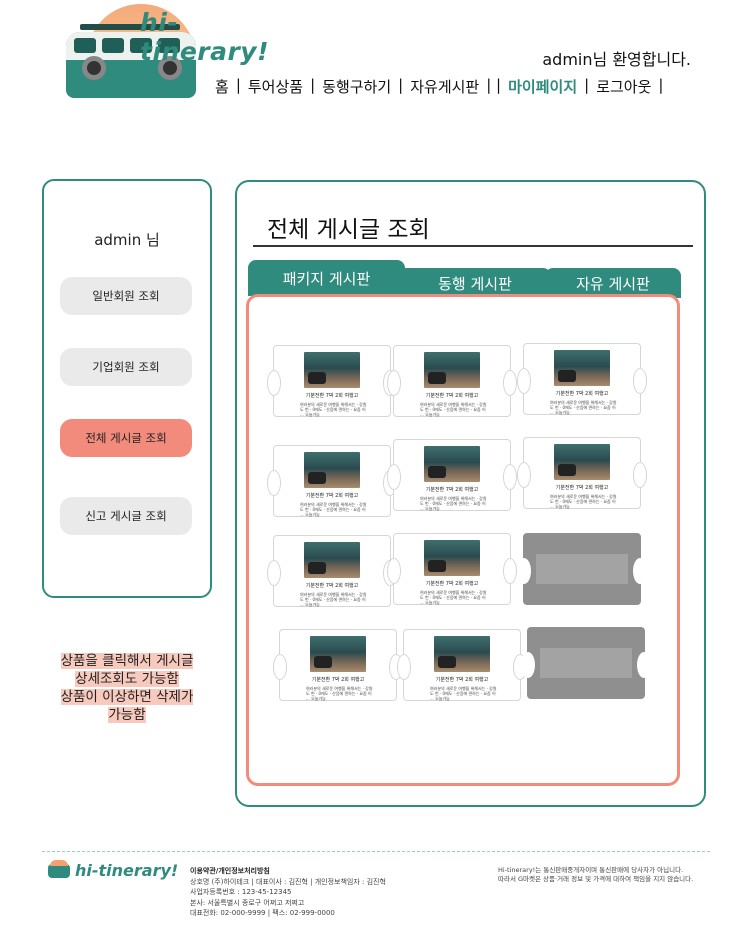 Image resolution: width=731 pixels, height=930 pixels. What do you see at coordinates (126, 870) in the screenshot?
I see `footer-logo: hi-tinerary!` at bounding box center [126, 870].